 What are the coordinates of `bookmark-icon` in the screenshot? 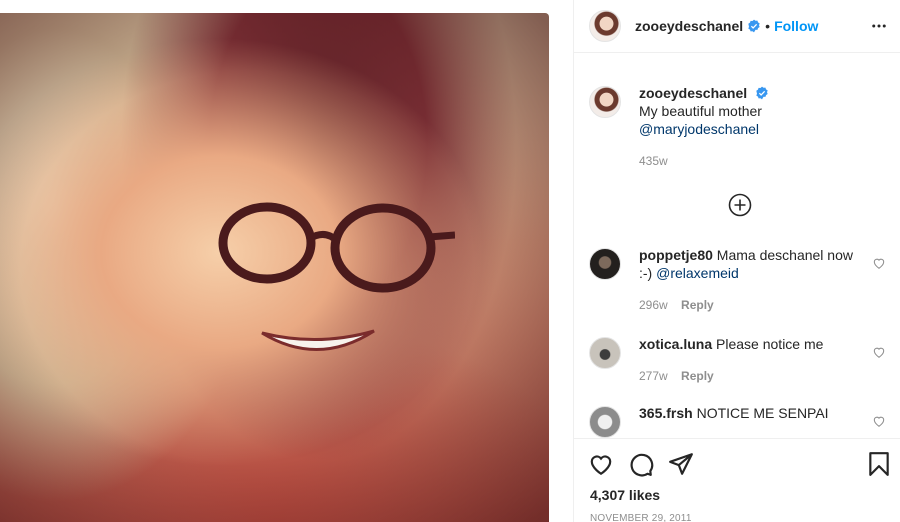 It's located at (879, 464).